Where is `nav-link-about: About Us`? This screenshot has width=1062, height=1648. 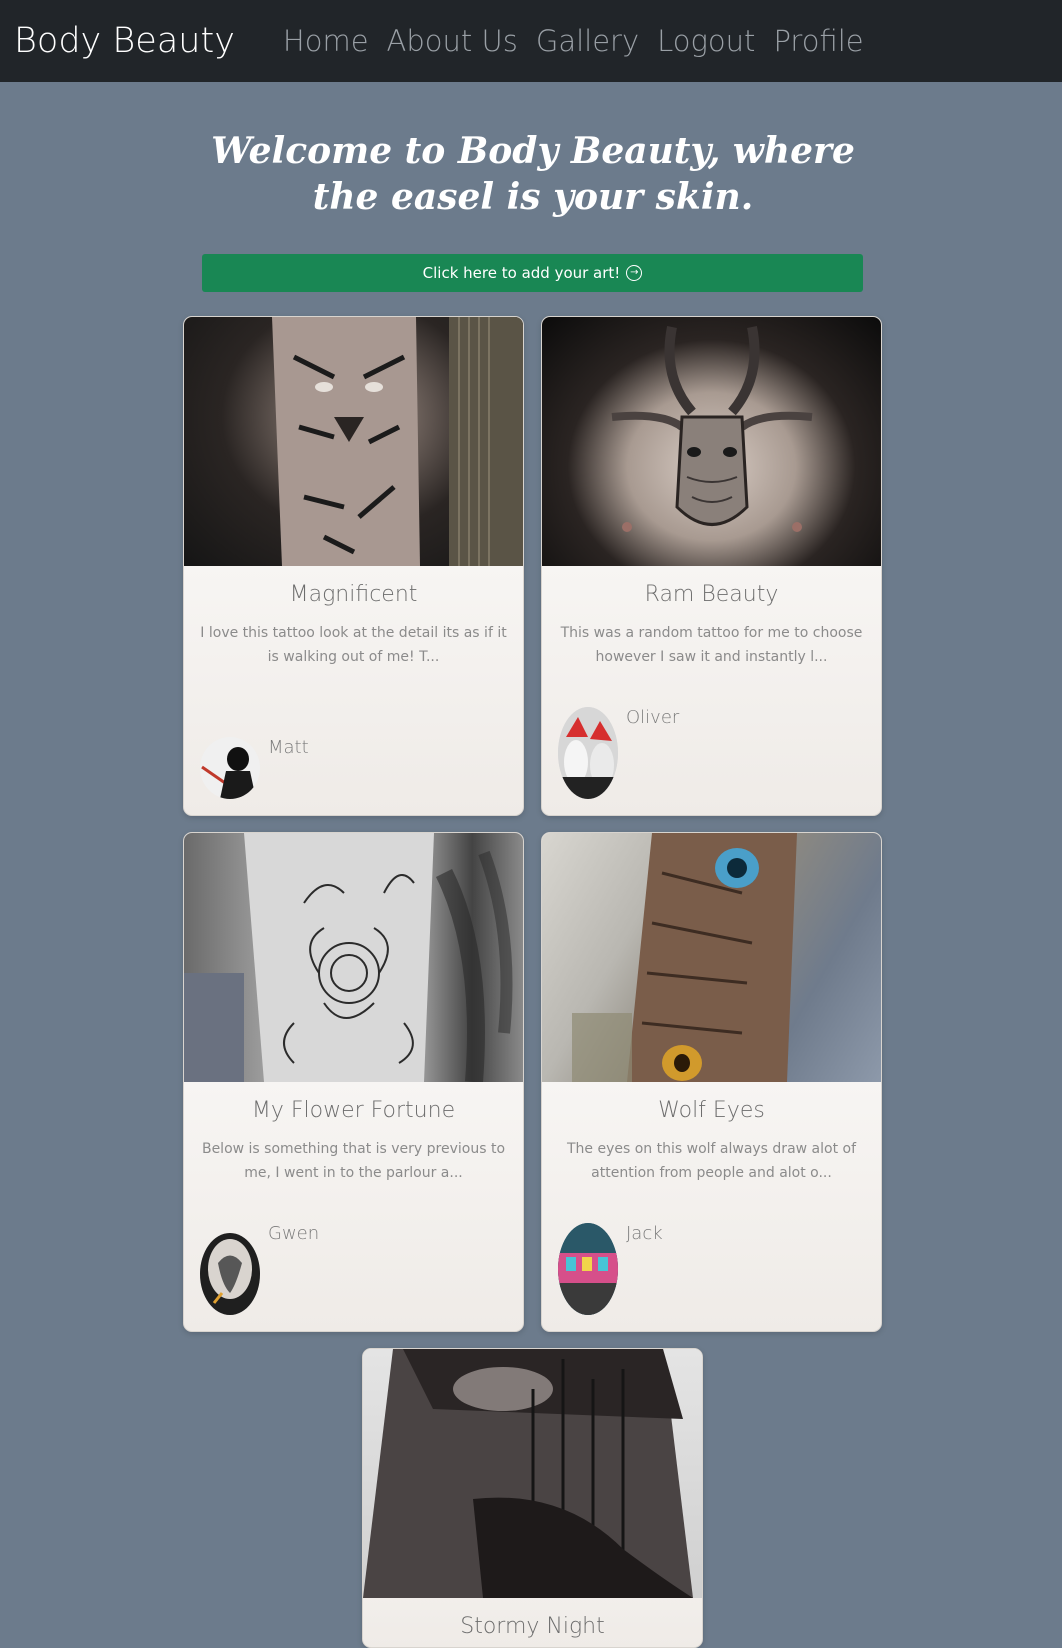
nav-link-about: About Us is located at coordinates (452, 41).